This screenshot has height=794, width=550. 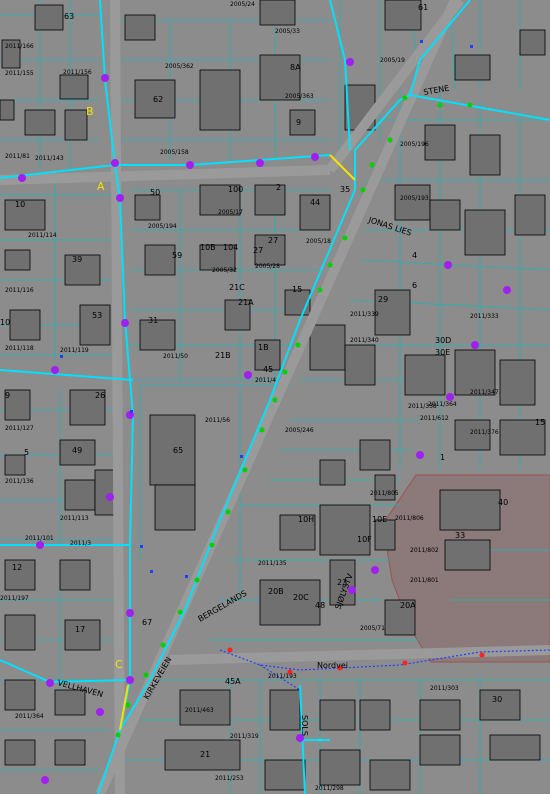 What do you see at coordinates (229, 778) in the screenshot?
I see `parcel-label: 2011/253` at bounding box center [229, 778].